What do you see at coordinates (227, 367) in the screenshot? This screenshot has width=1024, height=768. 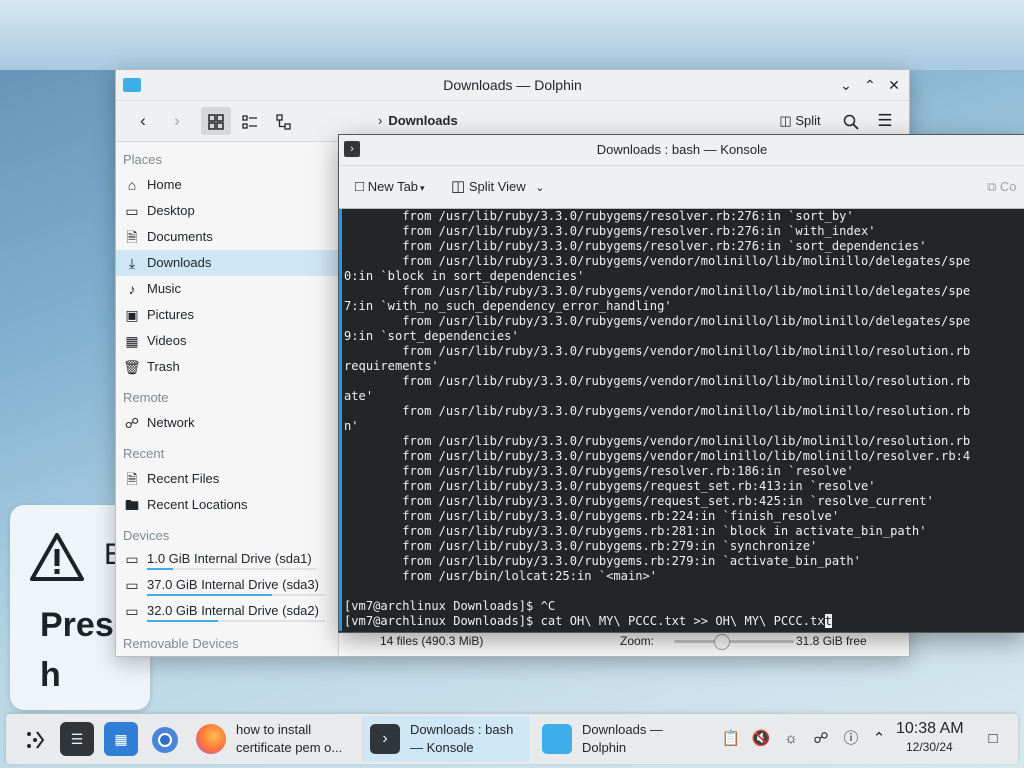 I see `sidebar-item-trash: 🗑 Trash` at bounding box center [227, 367].